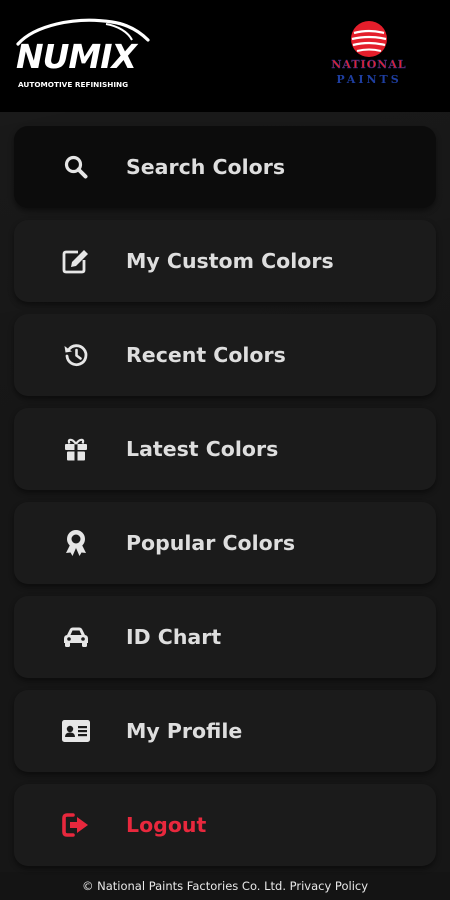 This screenshot has width=450, height=900. What do you see at coordinates (76, 355) in the screenshot?
I see `history-icon` at bounding box center [76, 355].